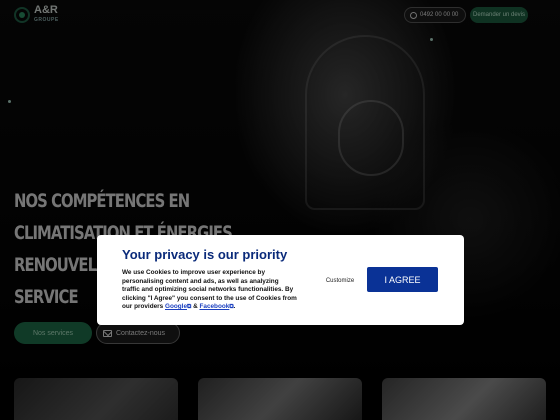  What do you see at coordinates (176, 306) in the screenshot?
I see `google-link: Google` at bounding box center [176, 306].